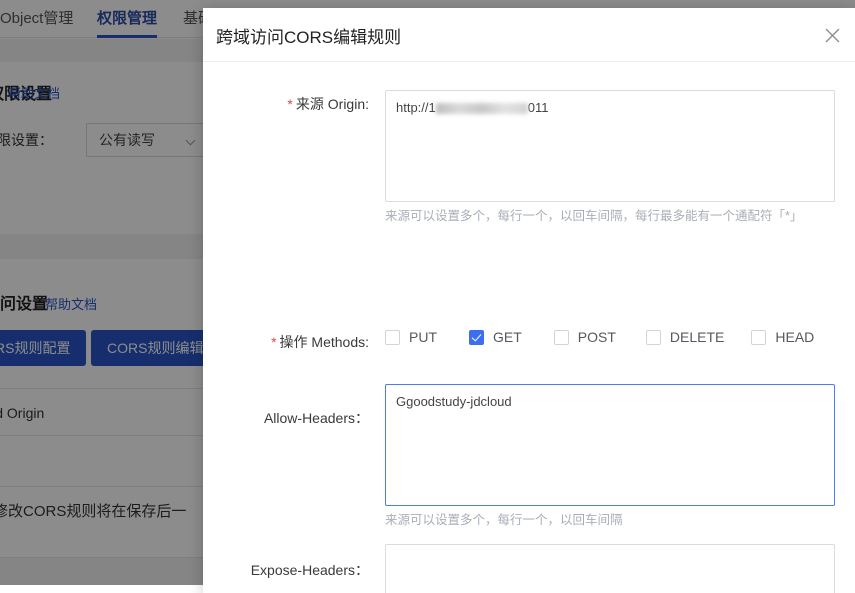 The image size is (855, 593). Describe the element at coordinates (610, 146) in the screenshot. I see `origin-textarea: http://1 011` at that location.